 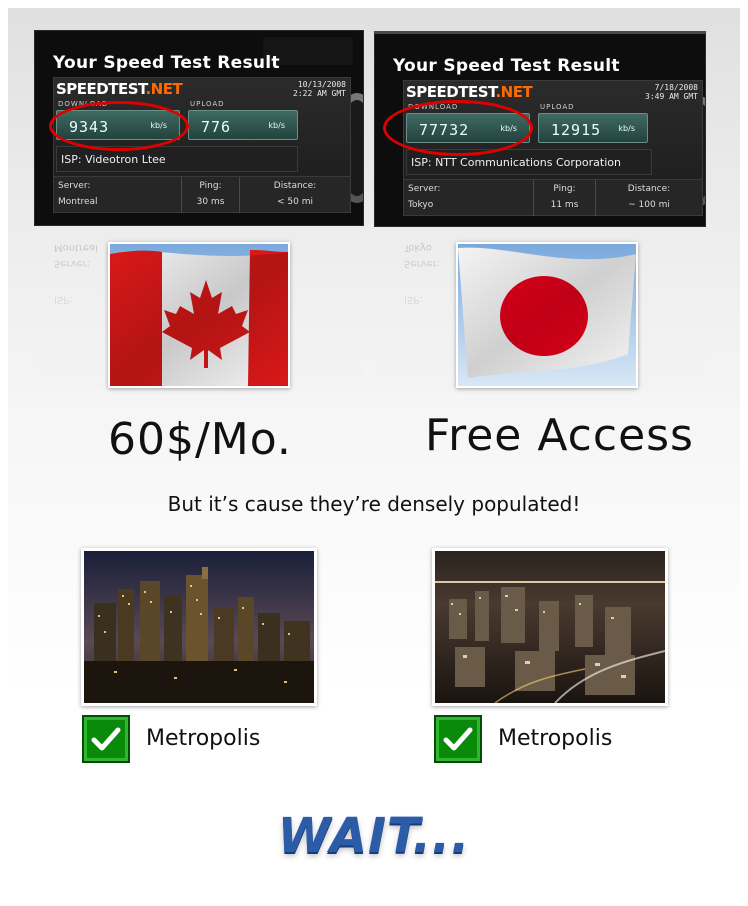 I want to click on upload-value: 12915, so click(x=576, y=130).